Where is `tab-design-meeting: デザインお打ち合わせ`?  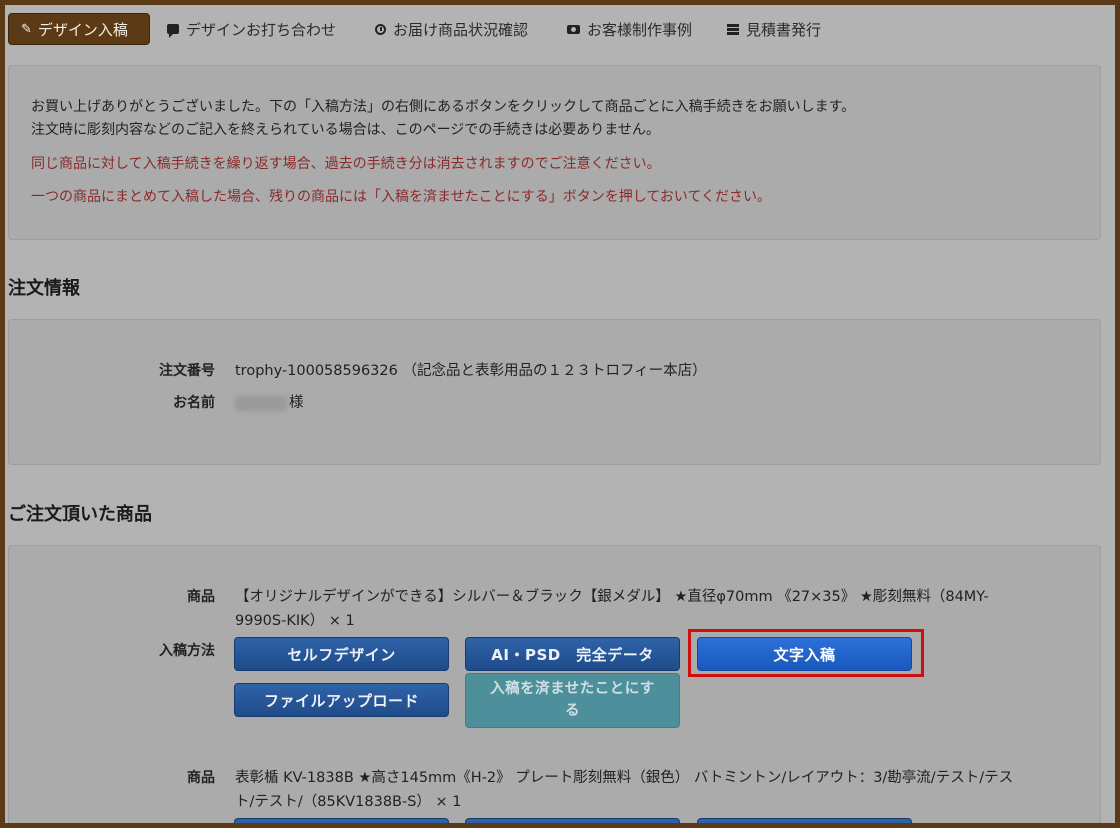
tab-design-meeting: デザインお打ち合わせ is located at coordinates (251, 29).